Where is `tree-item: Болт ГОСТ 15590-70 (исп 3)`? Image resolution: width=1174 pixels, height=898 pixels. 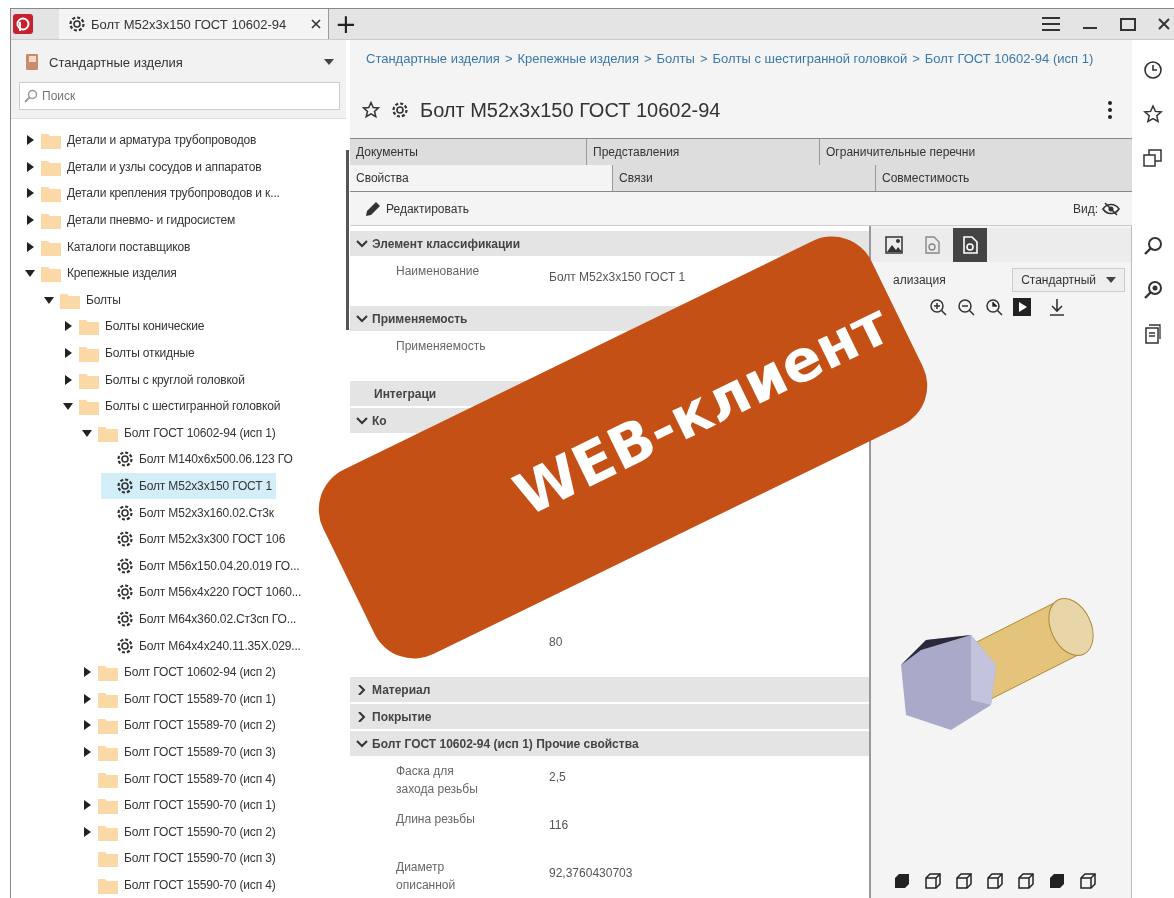
tree-item: Болт ГОСТ 15590-70 (исп 3) is located at coordinates (181, 858).